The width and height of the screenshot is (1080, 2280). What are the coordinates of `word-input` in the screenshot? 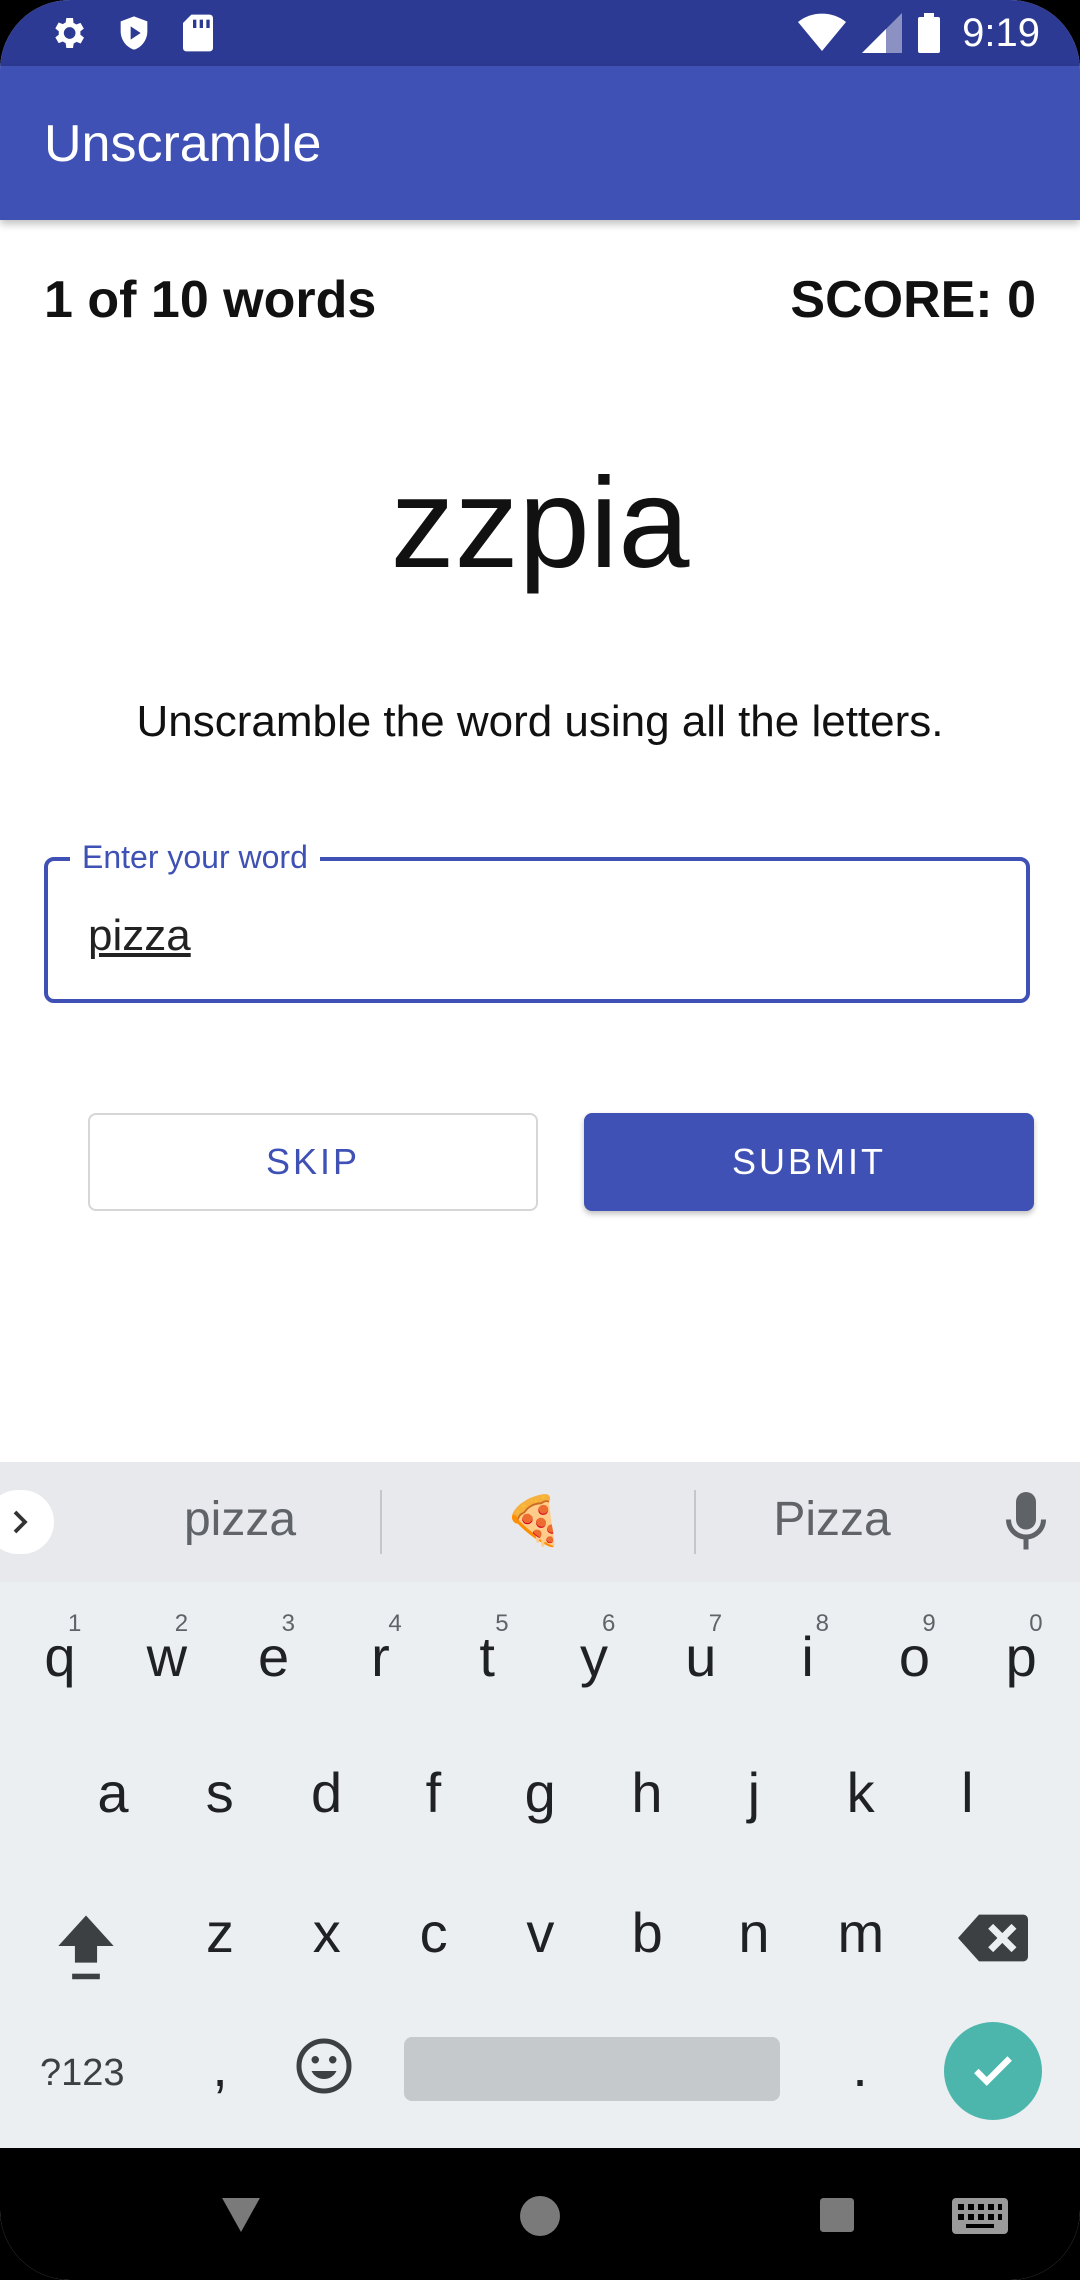 It's located at (538, 936).